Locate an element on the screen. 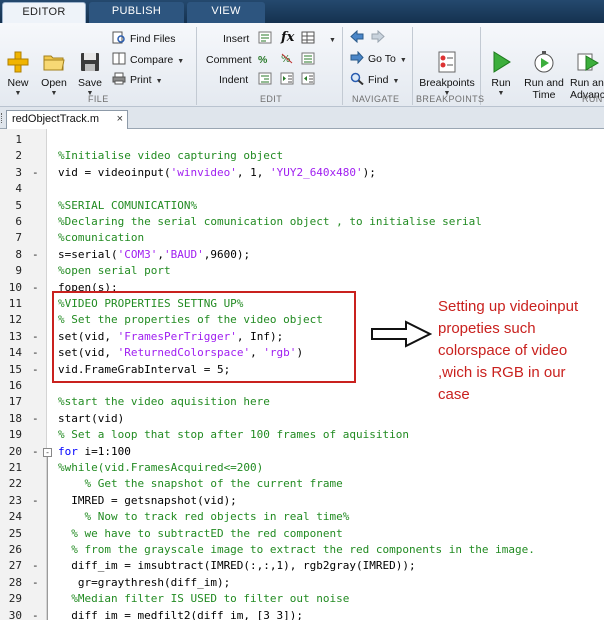  code-line: 8- s=serial('COM3','BAUD',9600); is located at coordinates (302, 255).